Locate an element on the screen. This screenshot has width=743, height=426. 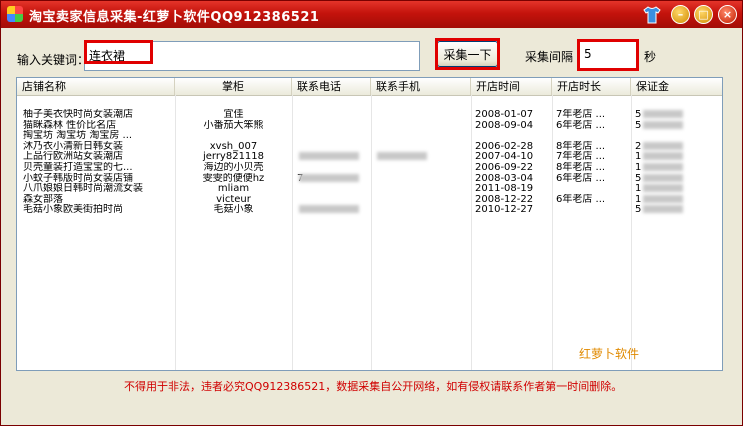
keyword-input: 连衣裙 is located at coordinates (252, 56).